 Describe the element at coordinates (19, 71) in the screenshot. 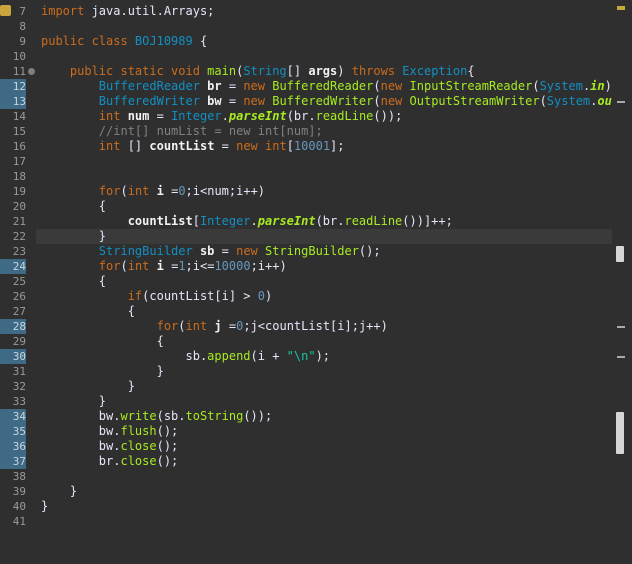

I see `line-number: 11` at that location.